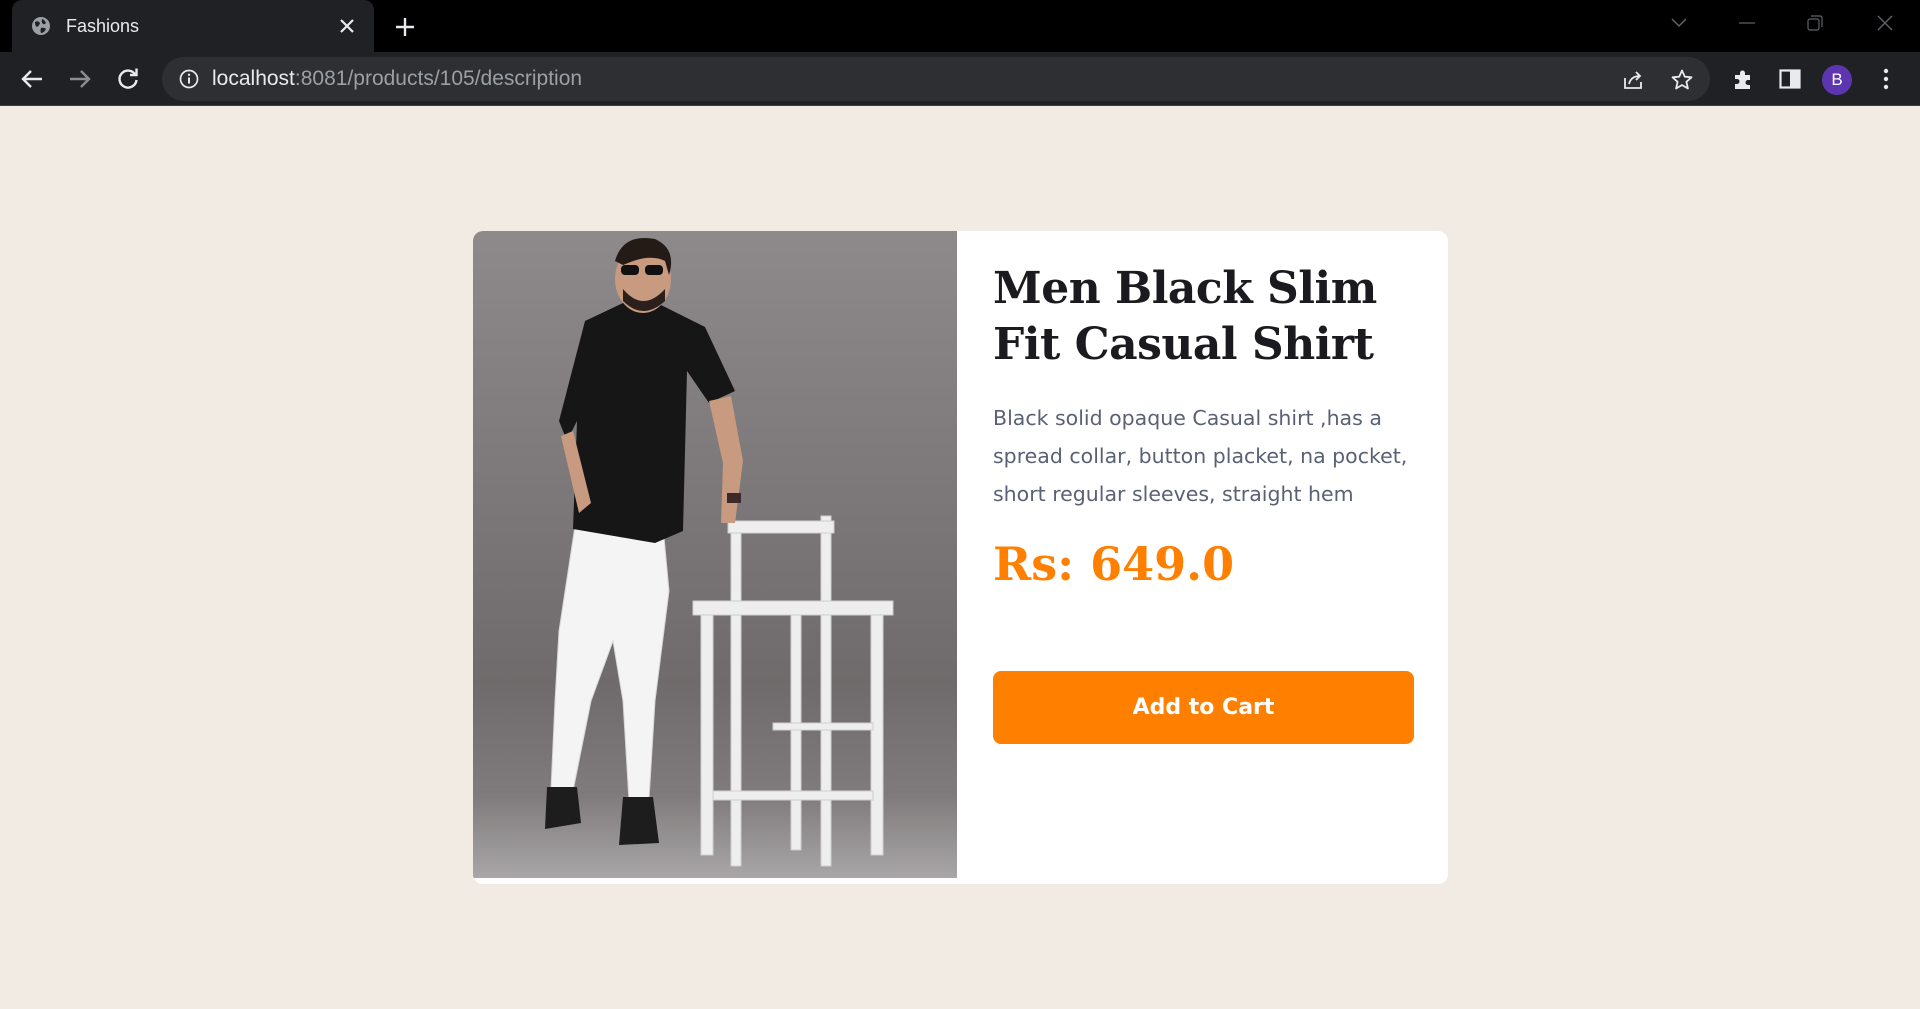  What do you see at coordinates (1114, 564) in the screenshot?
I see `product-price: Rs: 649.0` at bounding box center [1114, 564].